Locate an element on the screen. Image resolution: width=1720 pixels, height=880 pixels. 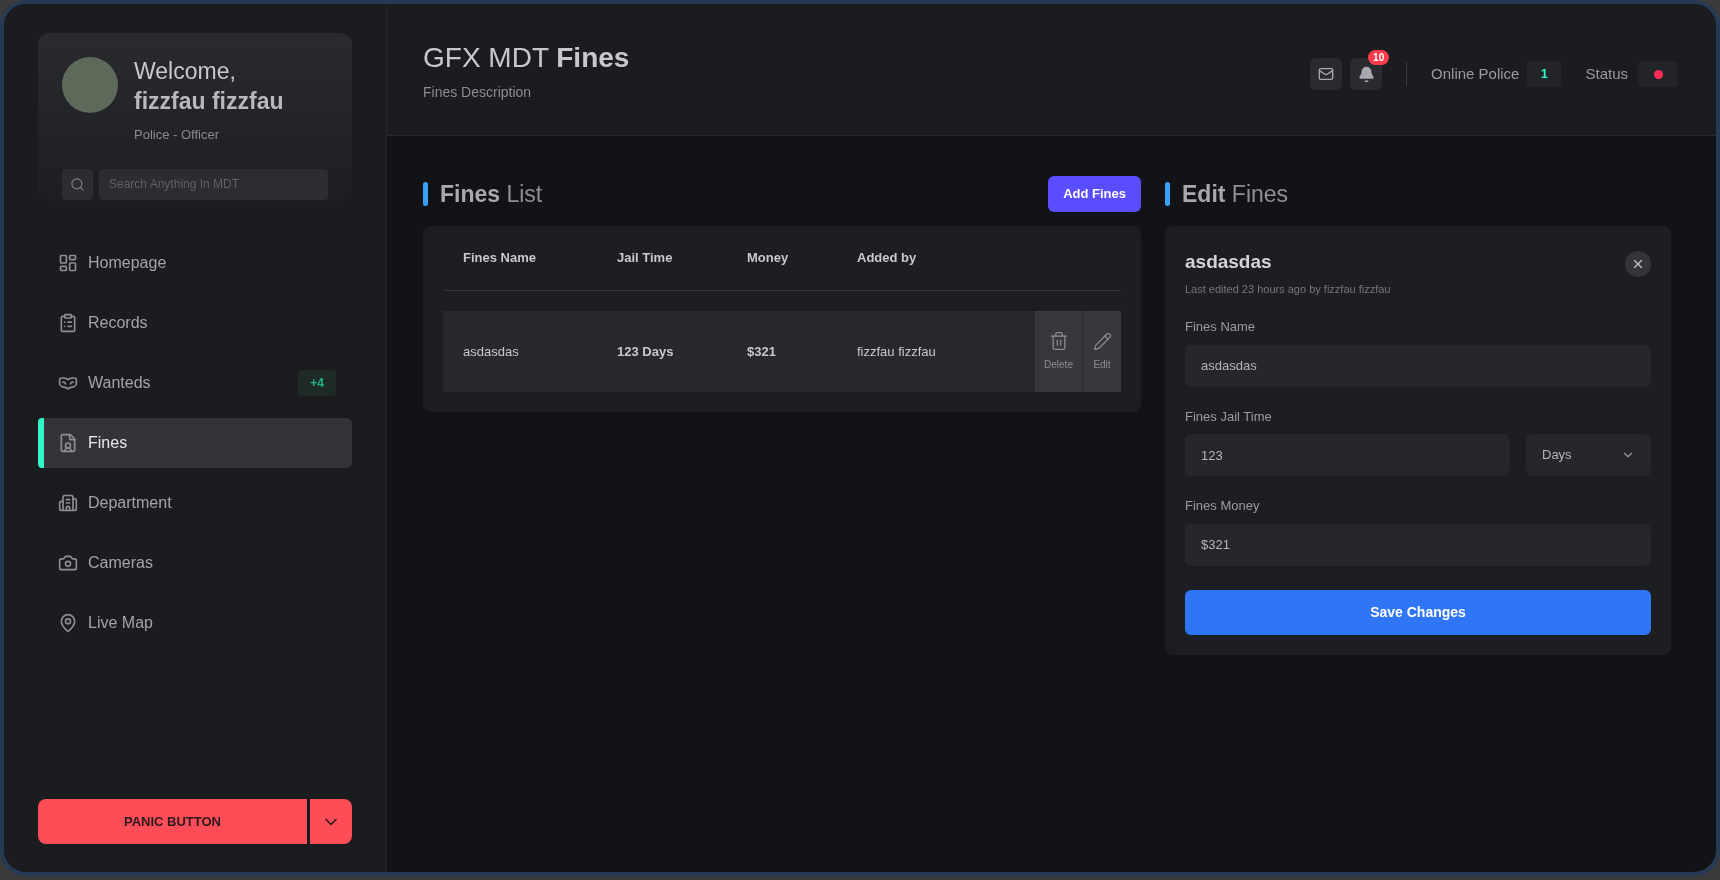
column-header: Fines Name is located at coordinates (500, 258).